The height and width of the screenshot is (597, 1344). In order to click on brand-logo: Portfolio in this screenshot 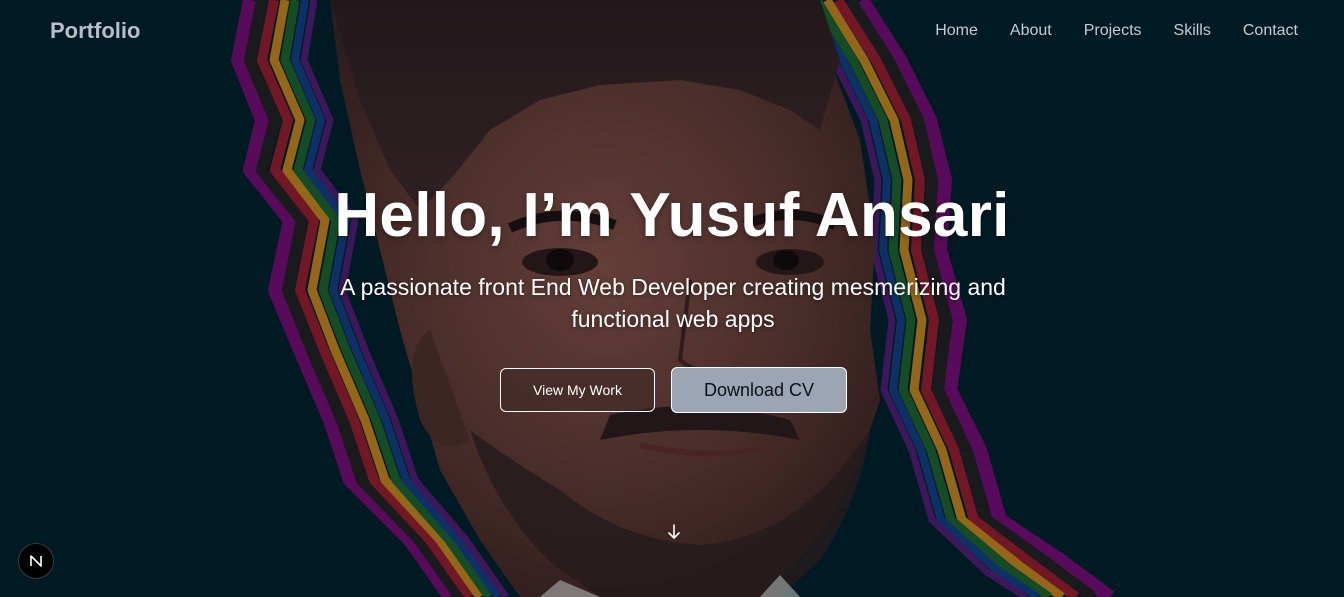, I will do `click(95, 31)`.